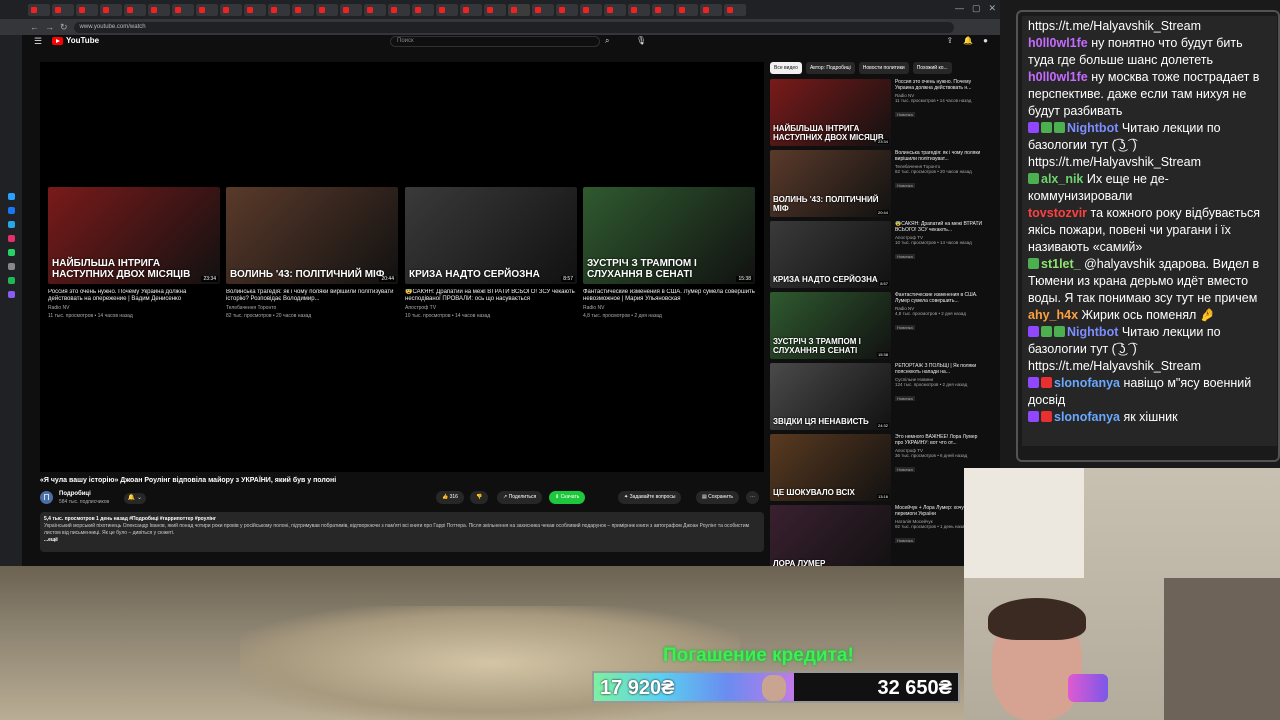 Image resolution: width=1280 pixels, height=720 pixels. What do you see at coordinates (11, 224) in the screenshot?
I see `telegram-icon` at bounding box center [11, 224].